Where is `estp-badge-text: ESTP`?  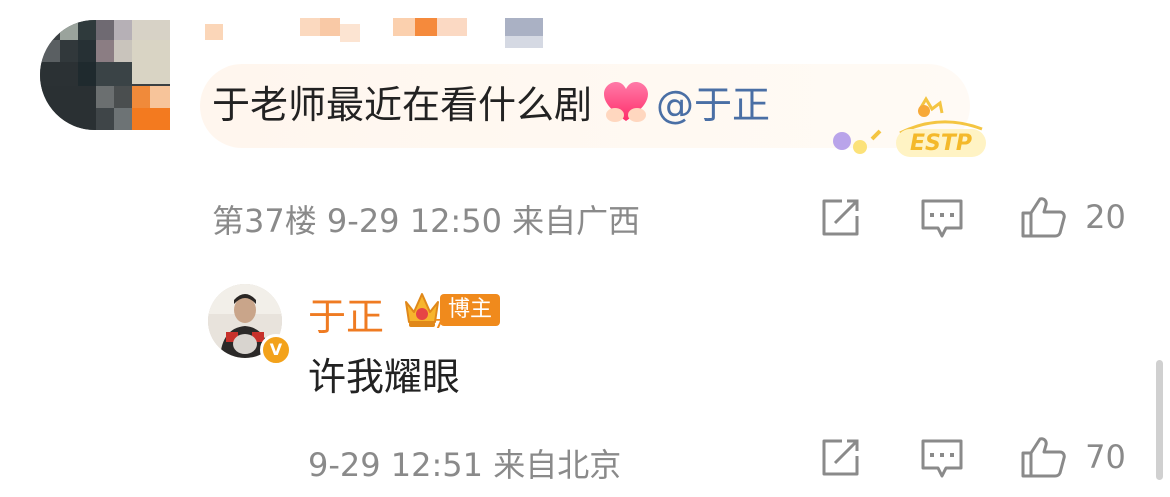
estp-badge-text: ESTP is located at coordinates (941, 143).